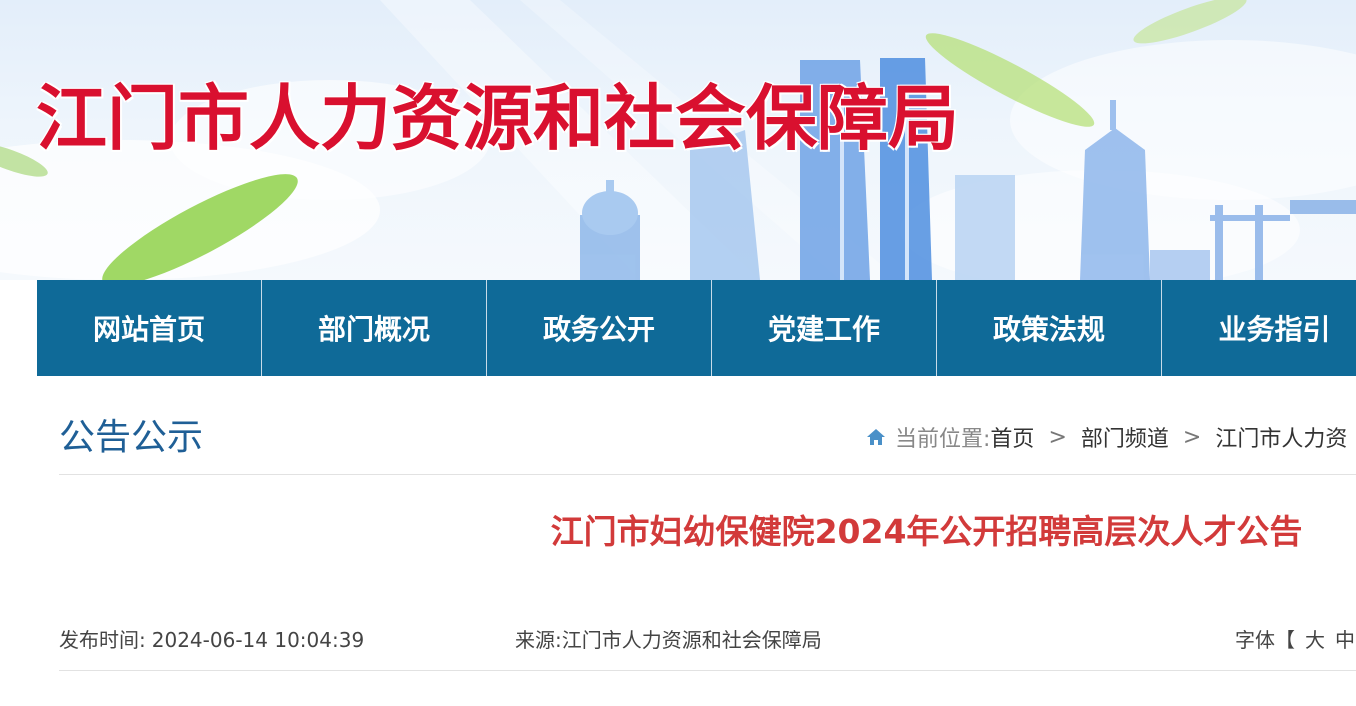  What do you see at coordinates (926, 531) in the screenshot?
I see `article-title: 江门市妇幼保健院2024年公开招聘高层次人才公告` at bounding box center [926, 531].